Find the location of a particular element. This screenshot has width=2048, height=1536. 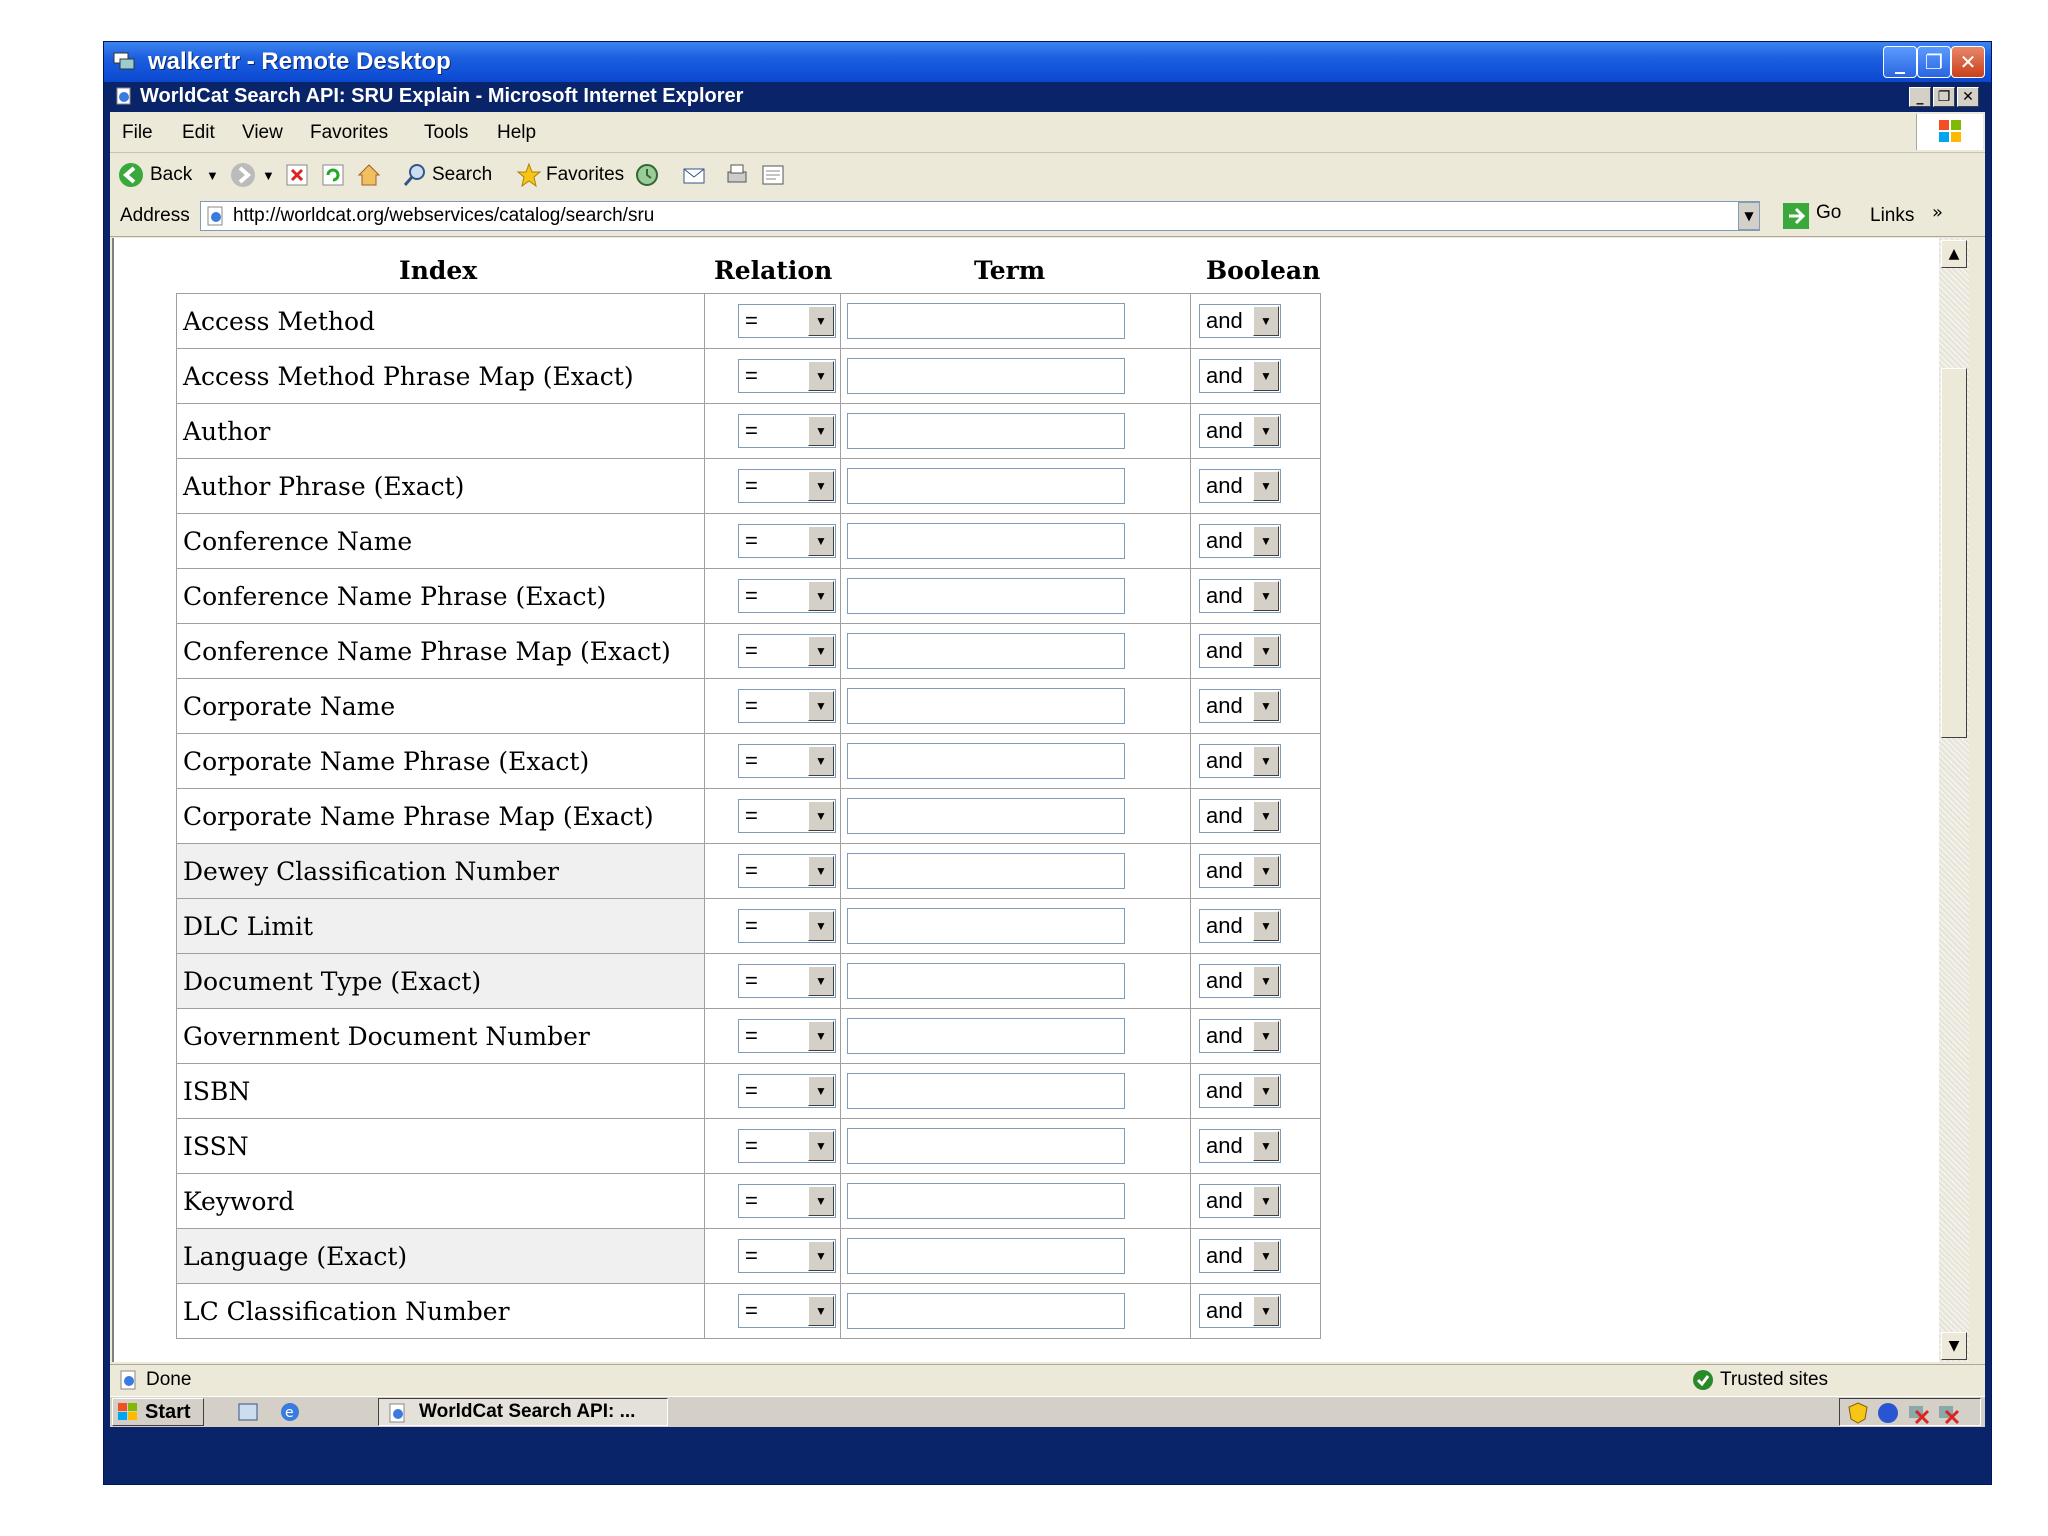

back-dropdown-icon: ▼ is located at coordinates (212, 175).